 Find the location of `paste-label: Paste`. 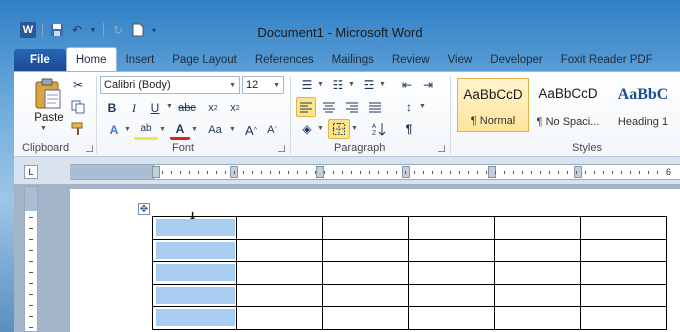

paste-label: Paste is located at coordinates (49, 118).